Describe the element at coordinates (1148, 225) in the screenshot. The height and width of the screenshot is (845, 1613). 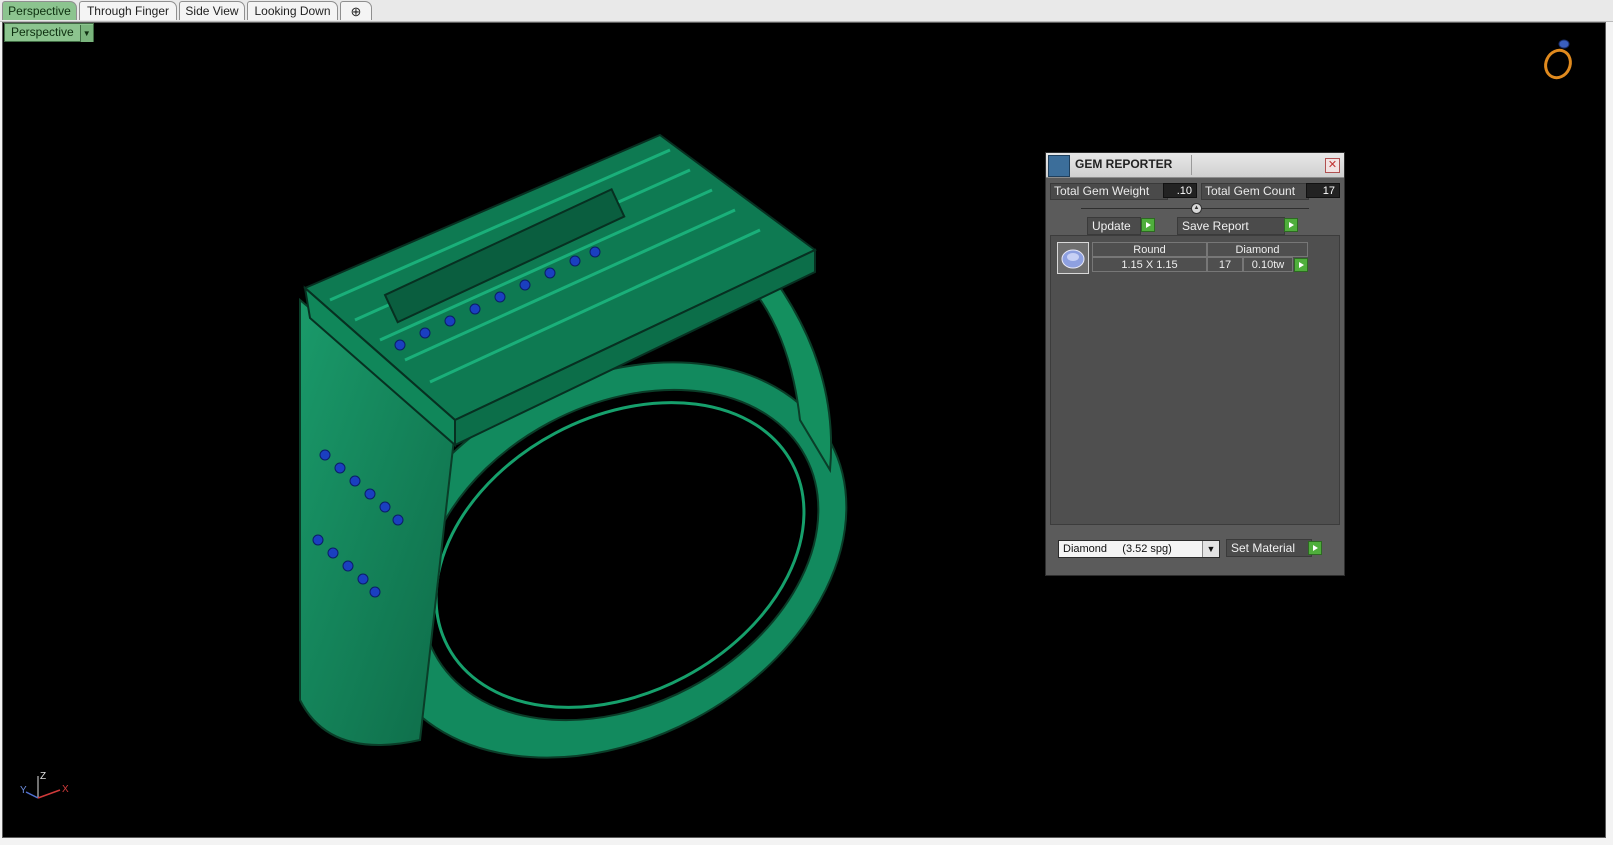
I see `update-button` at that location.